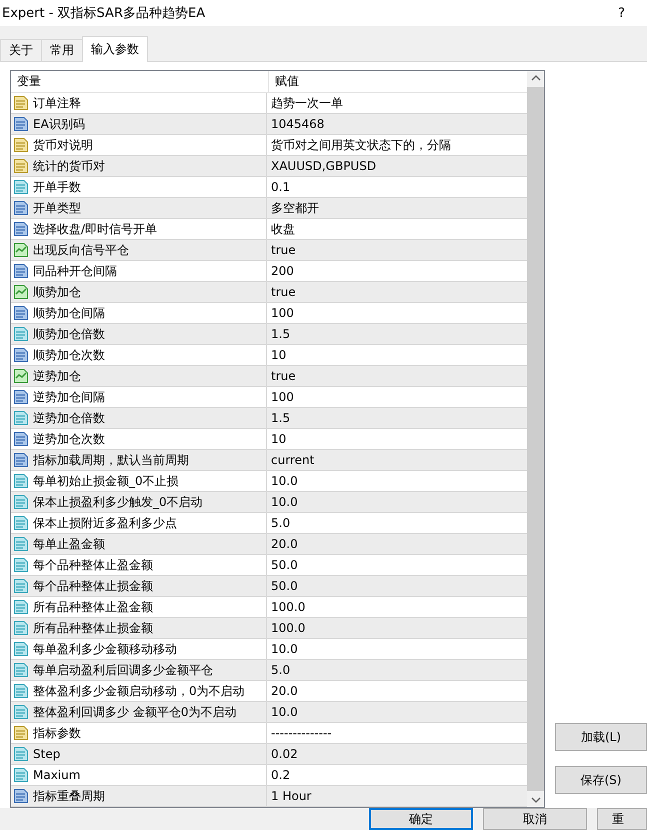  What do you see at coordinates (301, 733) in the screenshot?
I see `table-cell-text: --------------` at bounding box center [301, 733].